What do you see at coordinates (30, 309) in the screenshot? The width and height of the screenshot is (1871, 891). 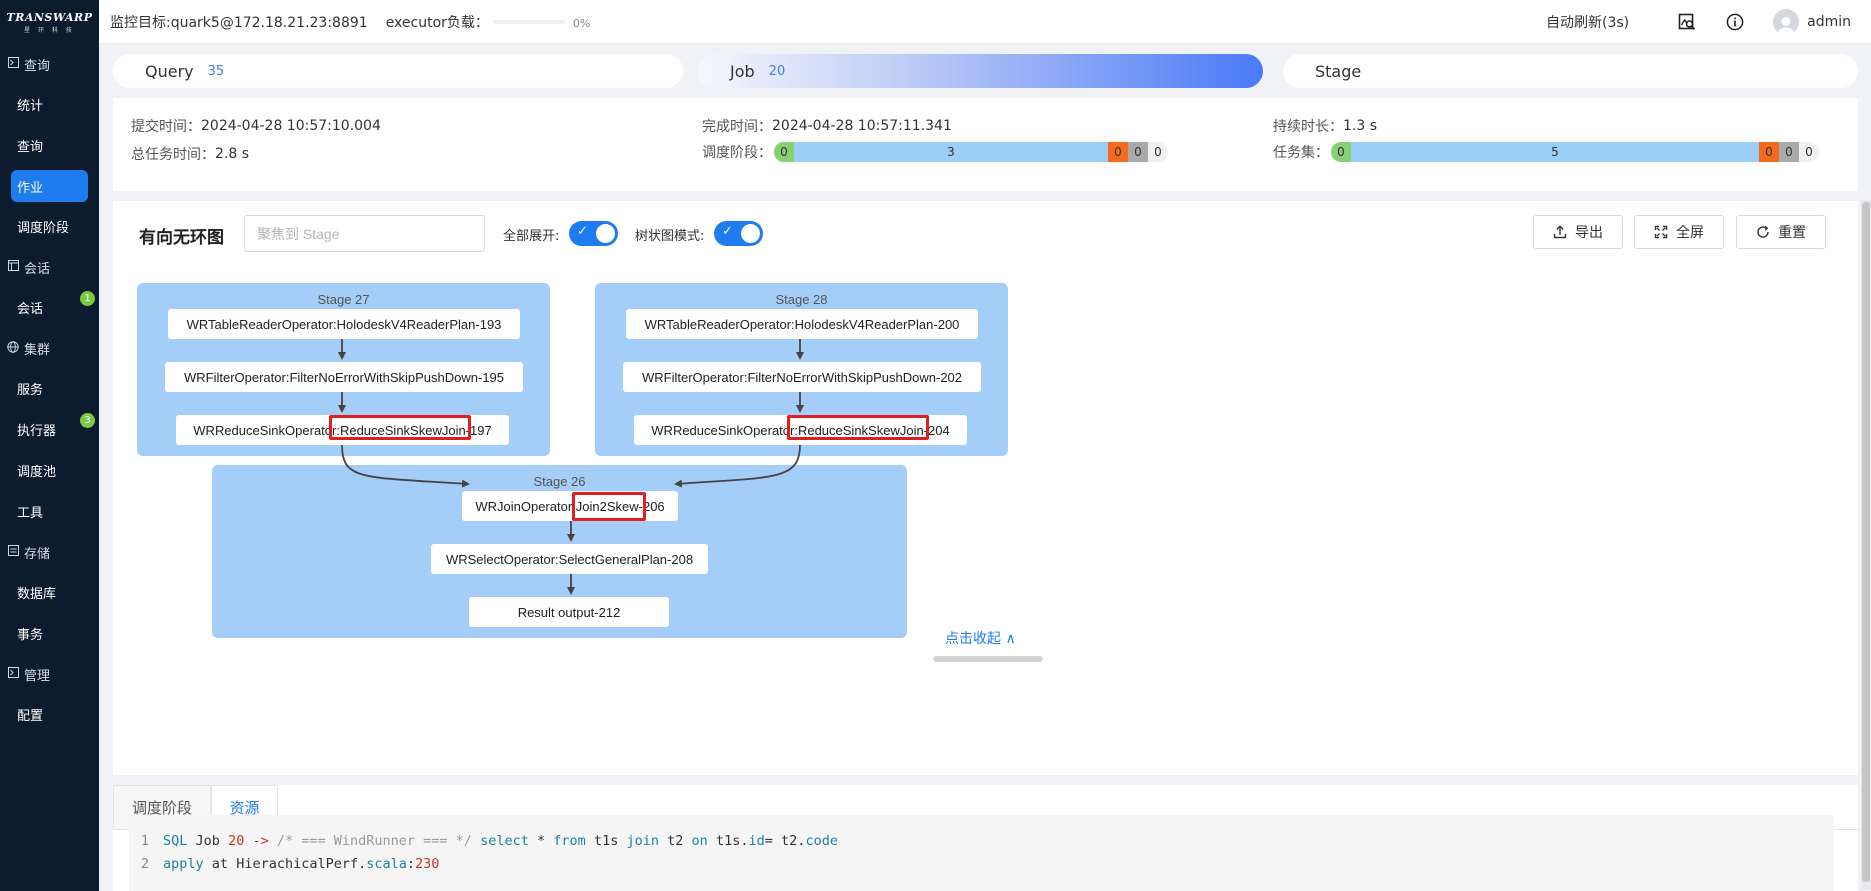 I see `sidebar-item-label: 会话` at bounding box center [30, 309].